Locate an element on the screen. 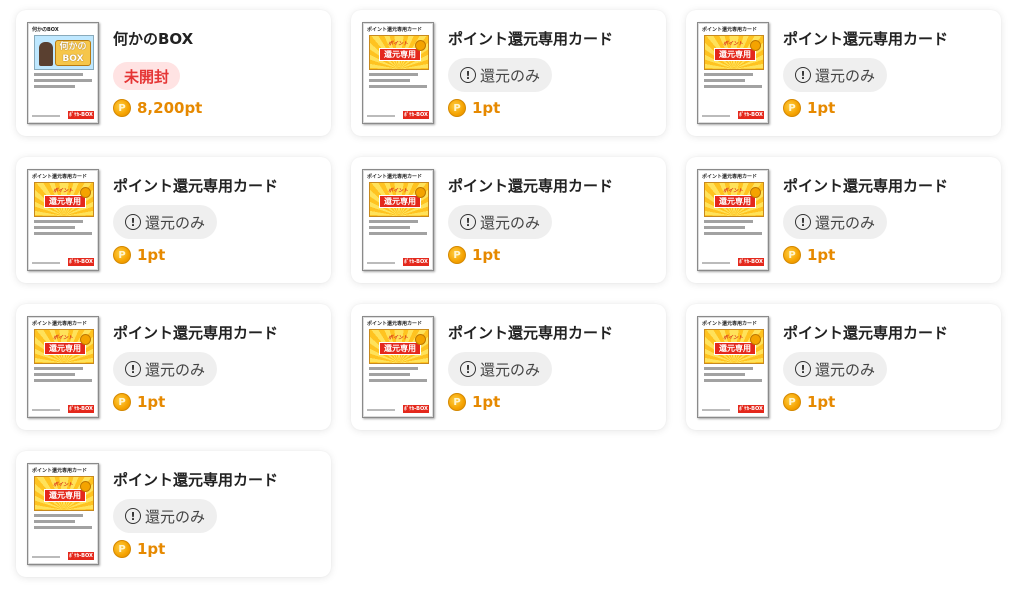 Image resolution: width=1024 pixels, height=596 pixels. card-thumbnail: 何かのBOX 何かのBOX ﾎﾟｹｶ-BOX is located at coordinates (63, 73).